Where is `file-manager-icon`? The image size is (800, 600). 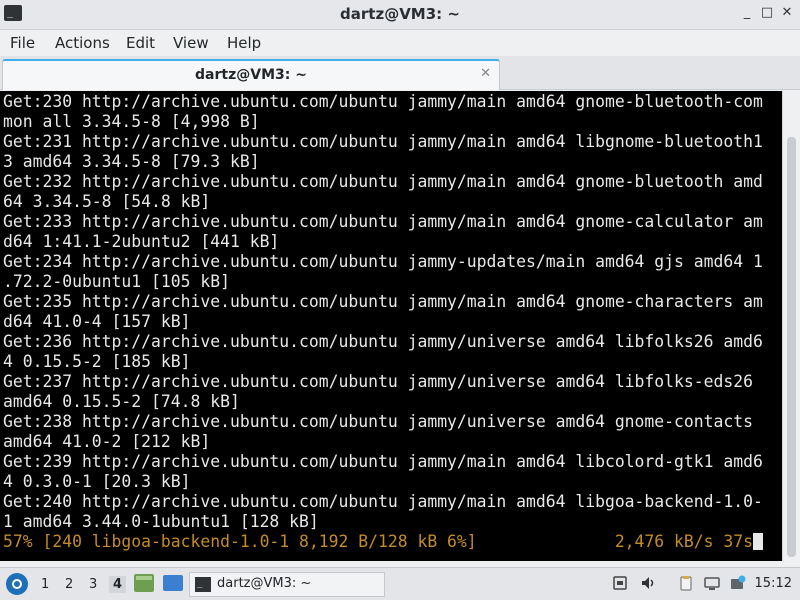 file-manager-icon is located at coordinates (144, 583).